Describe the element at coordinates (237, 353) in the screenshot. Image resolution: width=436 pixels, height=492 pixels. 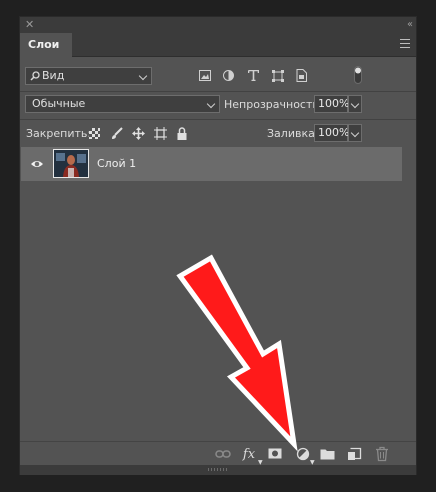
I see `annotation-arrow` at that location.